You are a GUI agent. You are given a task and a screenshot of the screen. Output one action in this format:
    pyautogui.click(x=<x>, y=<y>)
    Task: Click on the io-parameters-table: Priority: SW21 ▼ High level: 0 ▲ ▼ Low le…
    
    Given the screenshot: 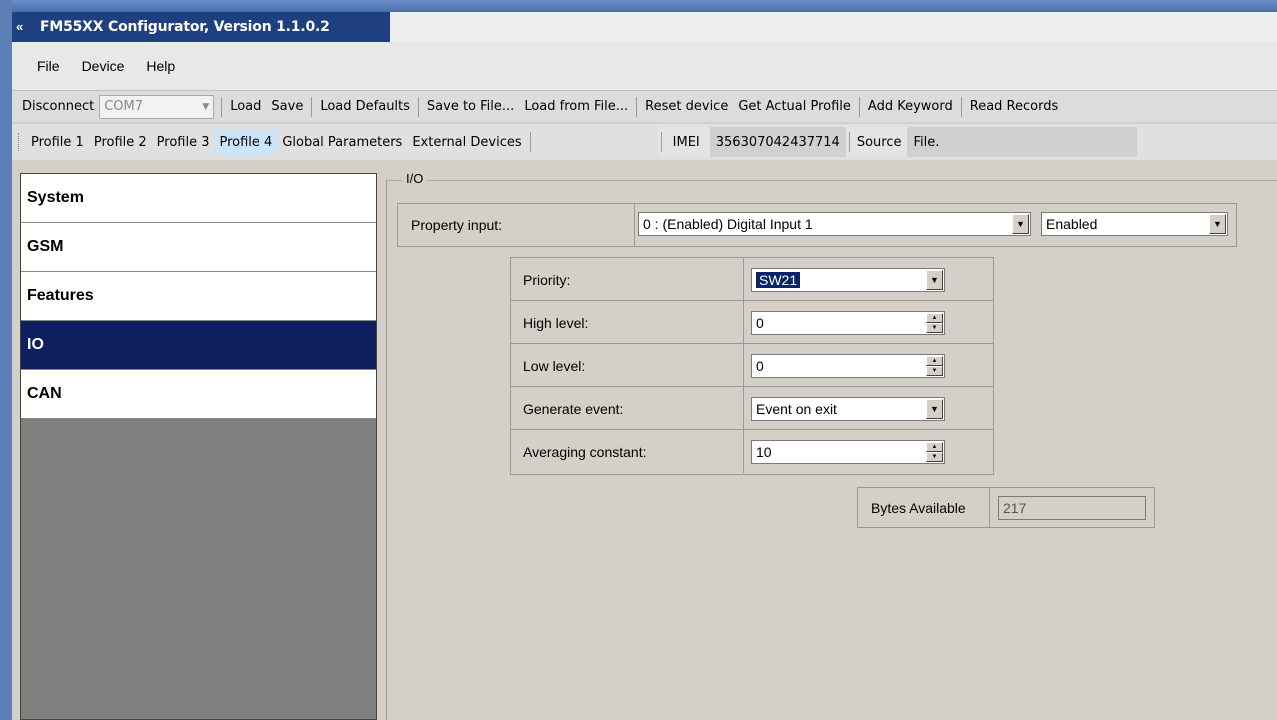 What is the action you would take?
    pyautogui.click(x=752, y=366)
    